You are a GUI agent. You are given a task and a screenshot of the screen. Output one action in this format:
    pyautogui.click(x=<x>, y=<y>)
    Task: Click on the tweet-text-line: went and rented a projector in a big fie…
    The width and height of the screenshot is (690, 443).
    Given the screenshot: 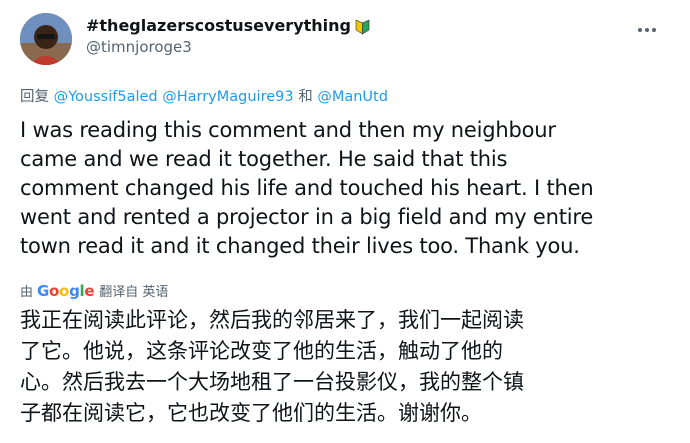 What is the action you would take?
    pyautogui.click(x=307, y=217)
    